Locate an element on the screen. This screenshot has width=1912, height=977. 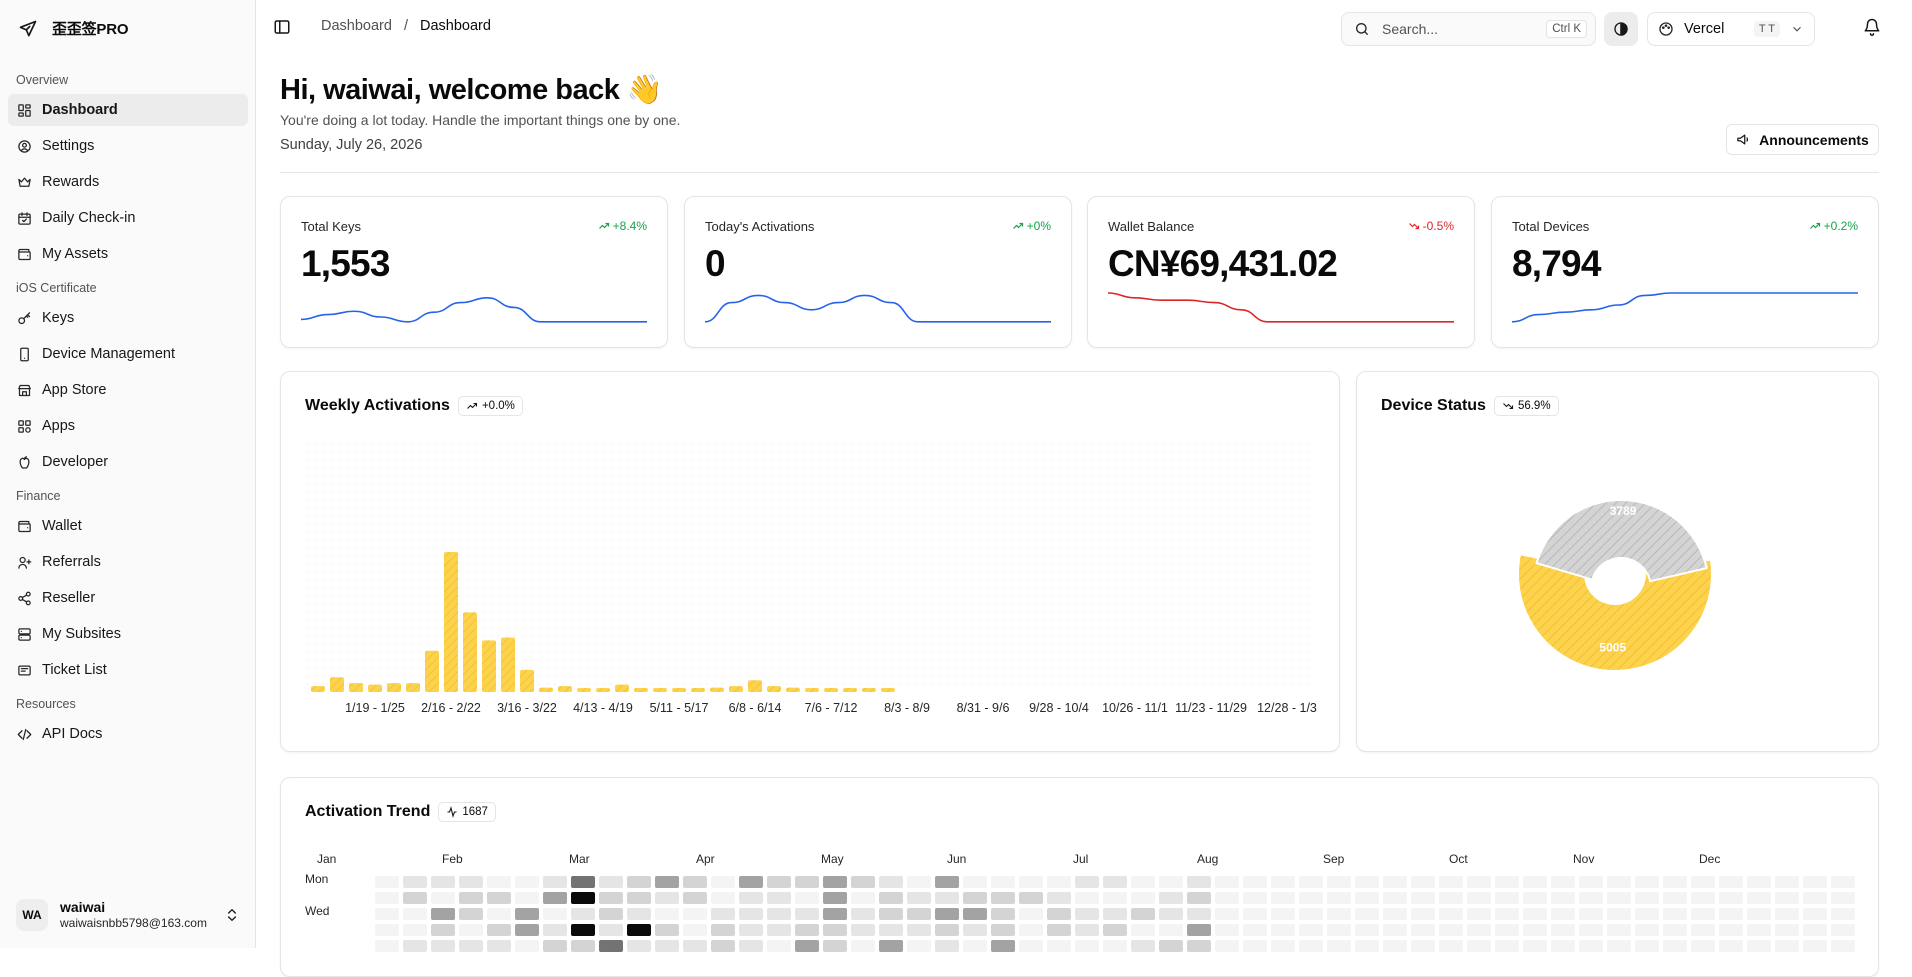
sidebar-item-developer: Developer is located at coordinates (128, 462).